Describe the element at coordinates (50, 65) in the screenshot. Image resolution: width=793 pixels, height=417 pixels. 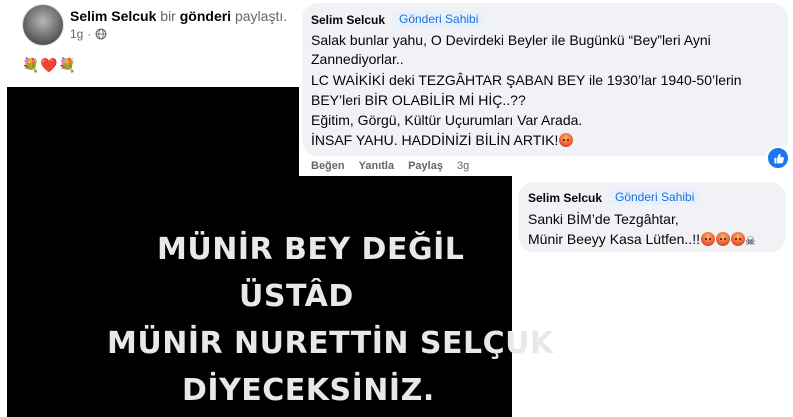
I see `post-emojis: 💐❤️💐` at that location.